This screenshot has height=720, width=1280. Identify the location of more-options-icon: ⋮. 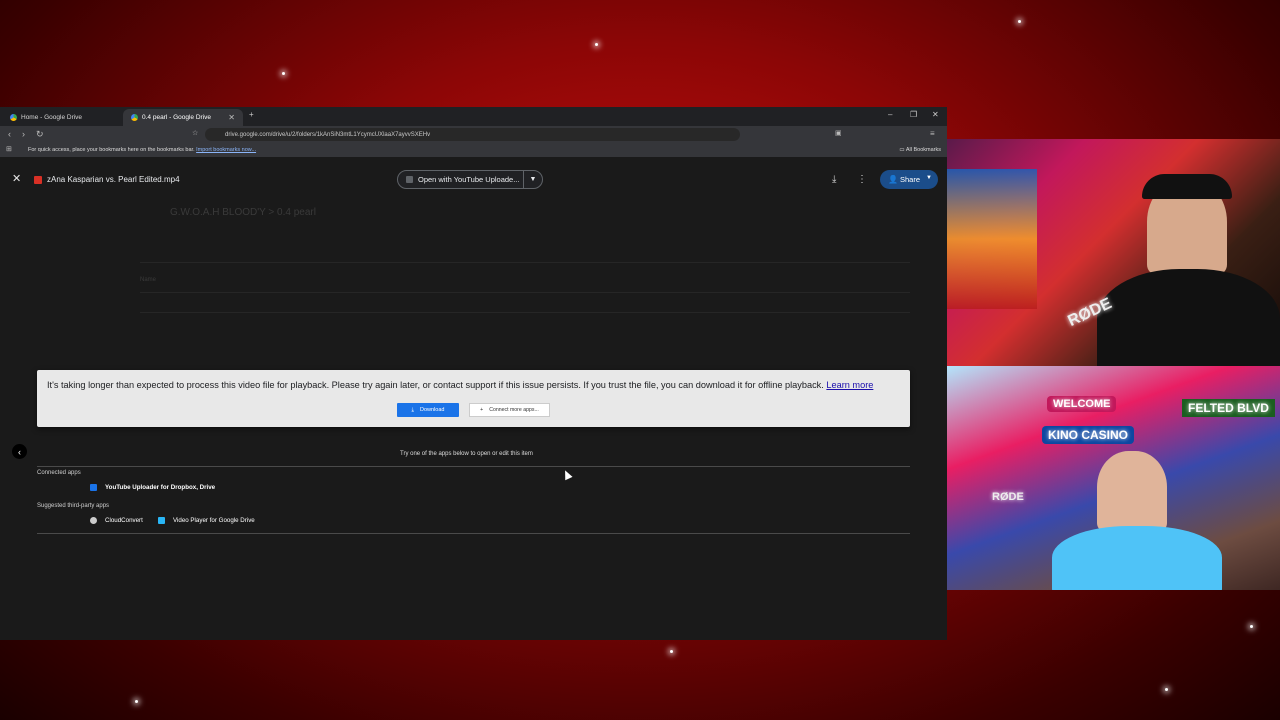
(862, 179).